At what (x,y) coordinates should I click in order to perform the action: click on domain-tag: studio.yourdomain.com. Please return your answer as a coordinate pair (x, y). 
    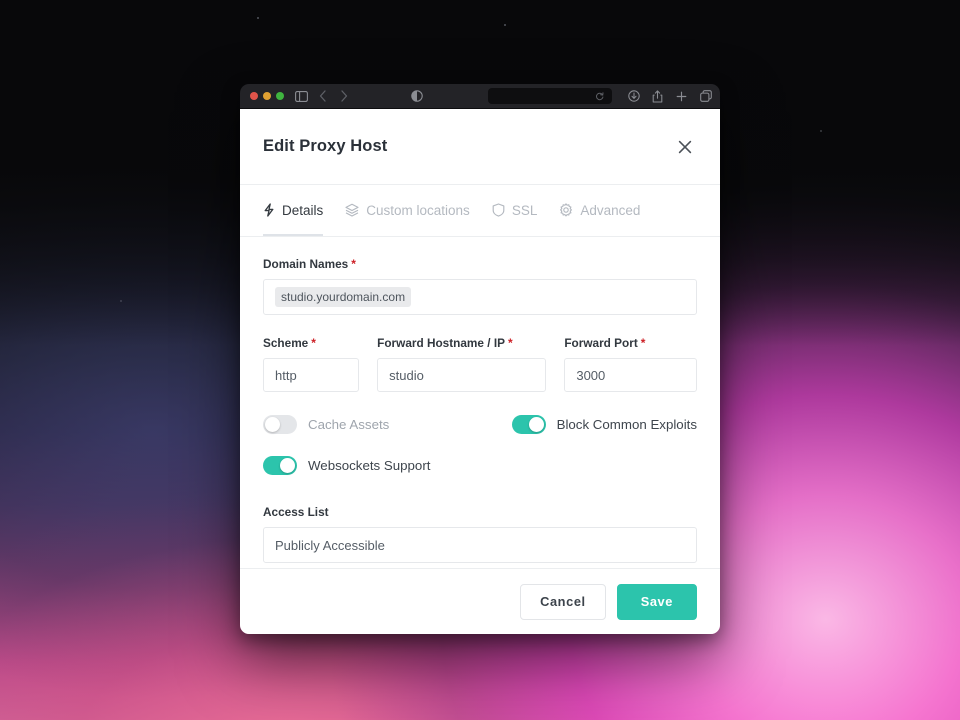
    Looking at the image, I should click on (343, 297).